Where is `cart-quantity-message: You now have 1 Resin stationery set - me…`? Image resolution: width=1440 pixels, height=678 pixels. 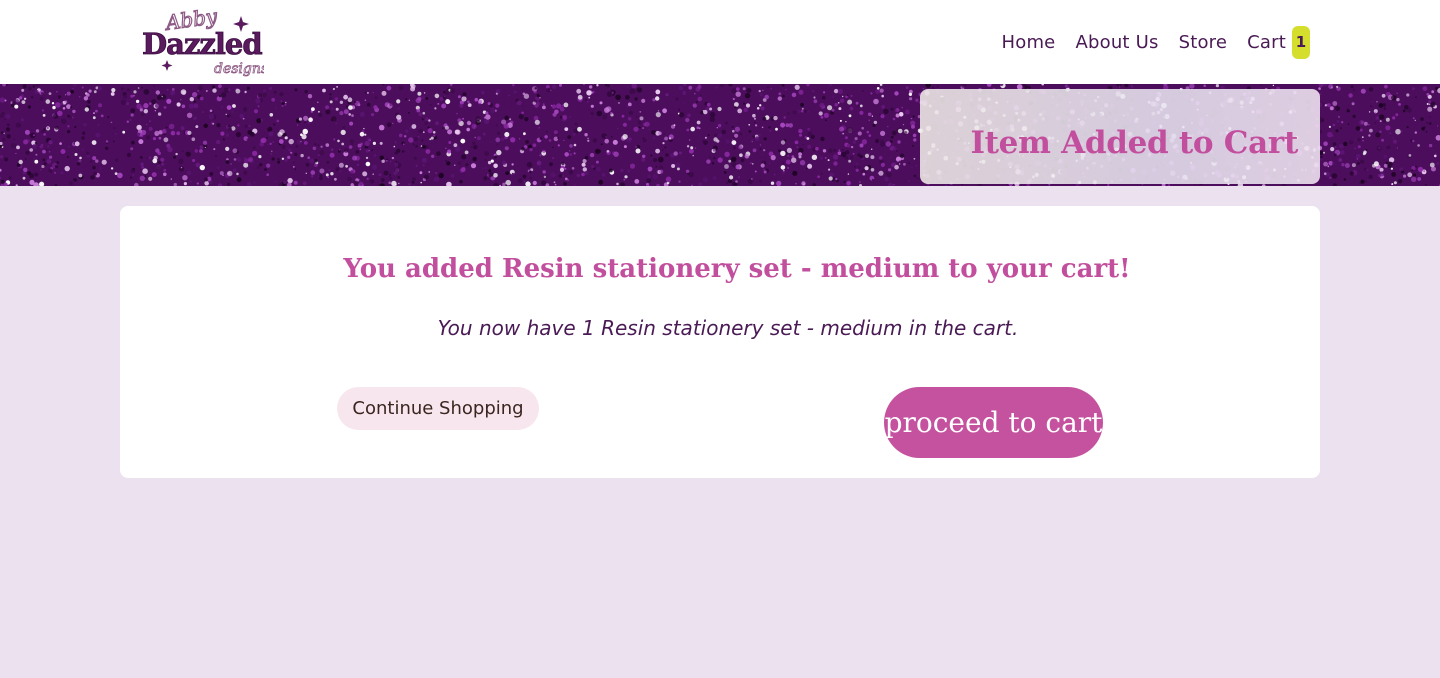
cart-quantity-message: You now have 1 Resin stationery set - me… is located at coordinates (728, 328).